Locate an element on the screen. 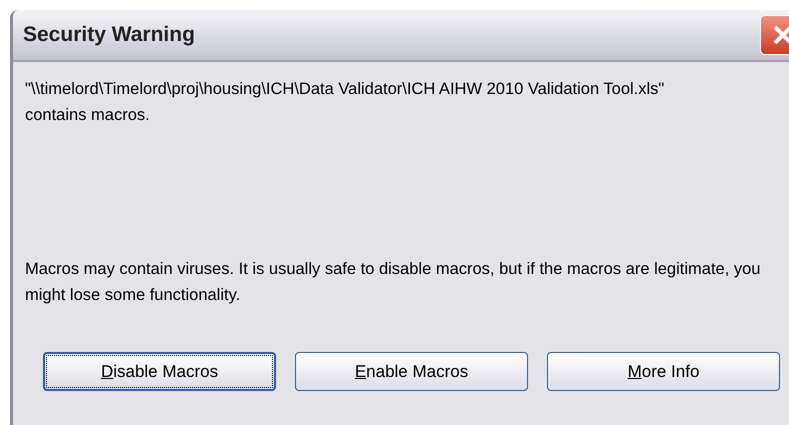  file-notice-text: "\\timelord\Timelord\proj\housing\ICH\Data Validator\ICH AIHW 2010 Validation Tool.xls" contains macros. is located at coordinates (345, 102).